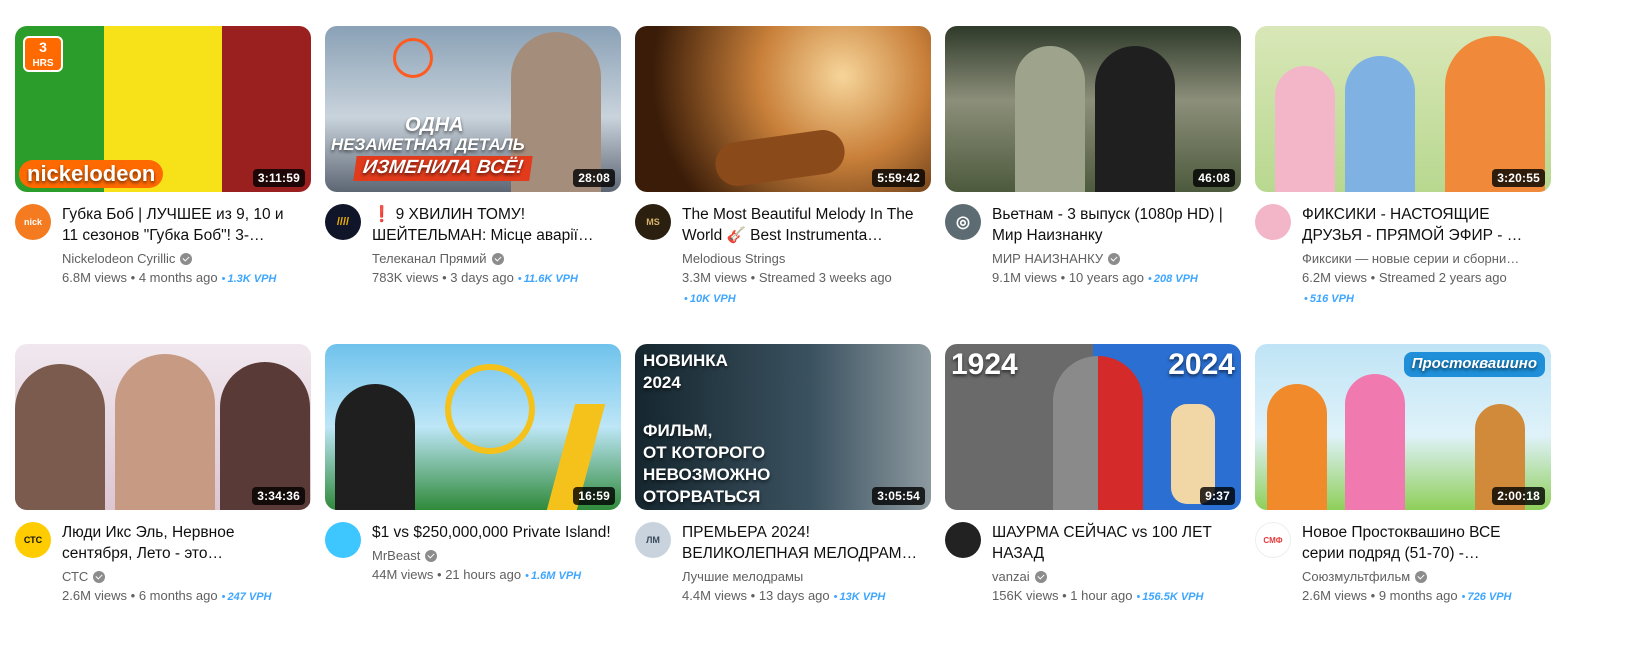 Image resolution: width=1647 pixels, height=662 pixels. Describe the element at coordinates (685, 360) in the screenshot. I see `overlay-line-1: НОВИНКА` at that location.